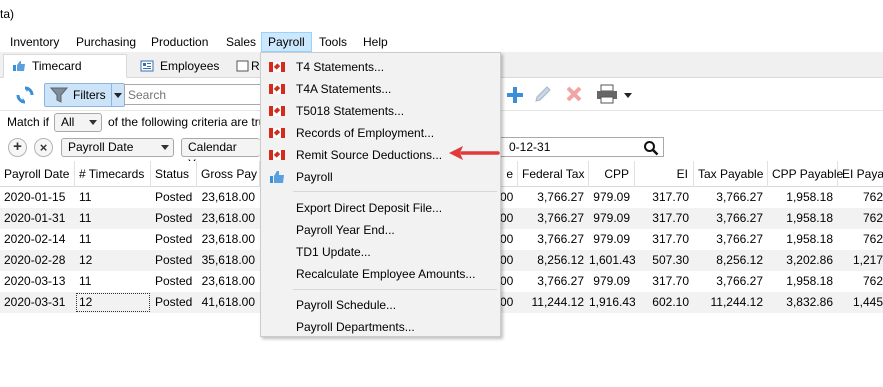  What do you see at coordinates (314, 177) in the screenshot?
I see `menu-item-label: Payroll` at bounding box center [314, 177].